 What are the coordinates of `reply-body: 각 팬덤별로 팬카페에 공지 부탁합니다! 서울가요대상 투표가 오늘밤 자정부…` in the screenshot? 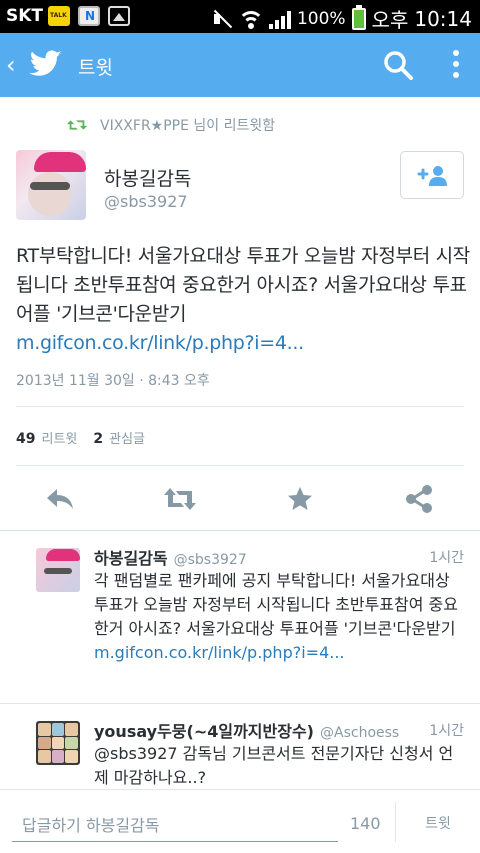 It's located at (276, 604).